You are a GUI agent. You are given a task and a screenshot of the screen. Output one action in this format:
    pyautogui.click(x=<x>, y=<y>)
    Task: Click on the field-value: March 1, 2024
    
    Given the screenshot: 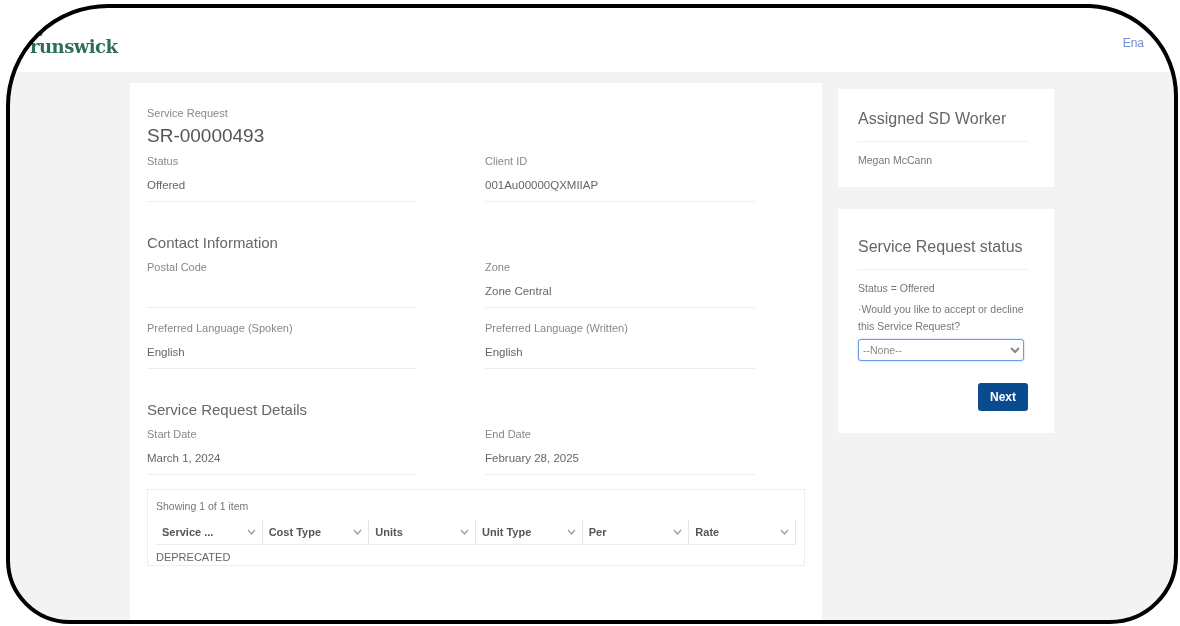 What is the action you would take?
    pyautogui.click(x=184, y=459)
    